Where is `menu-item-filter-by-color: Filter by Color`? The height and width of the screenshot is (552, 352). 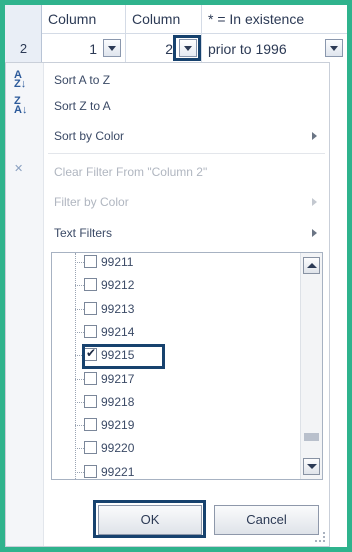
menu-item-filter-by-color: Filter by Color is located at coordinates (167, 202).